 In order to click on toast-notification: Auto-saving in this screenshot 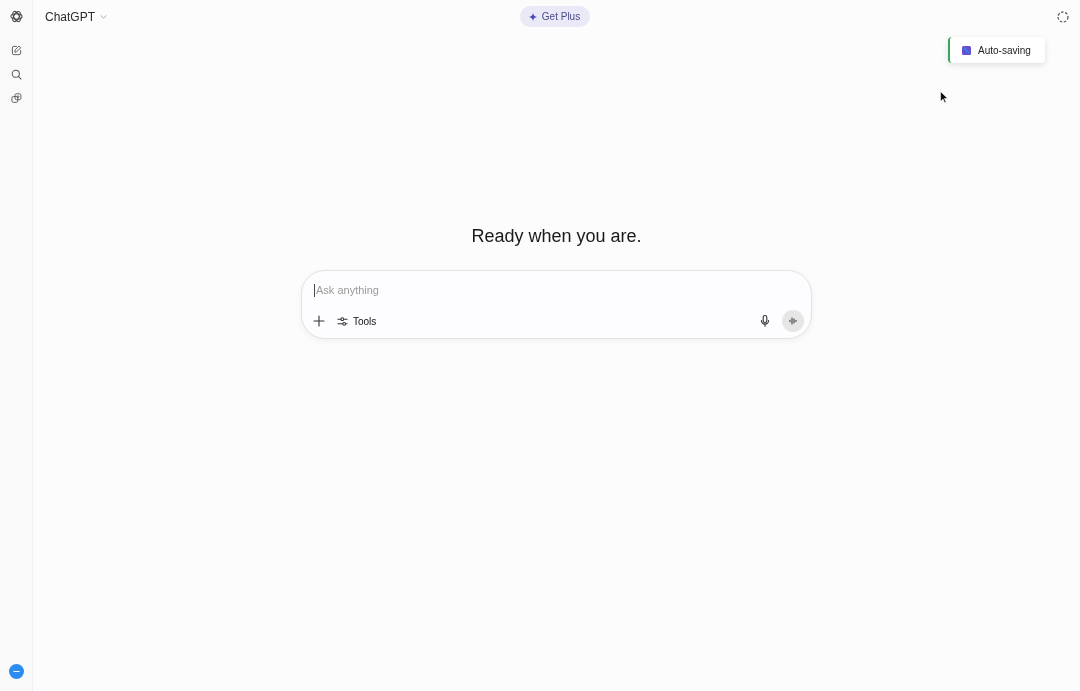, I will do `click(996, 50)`.